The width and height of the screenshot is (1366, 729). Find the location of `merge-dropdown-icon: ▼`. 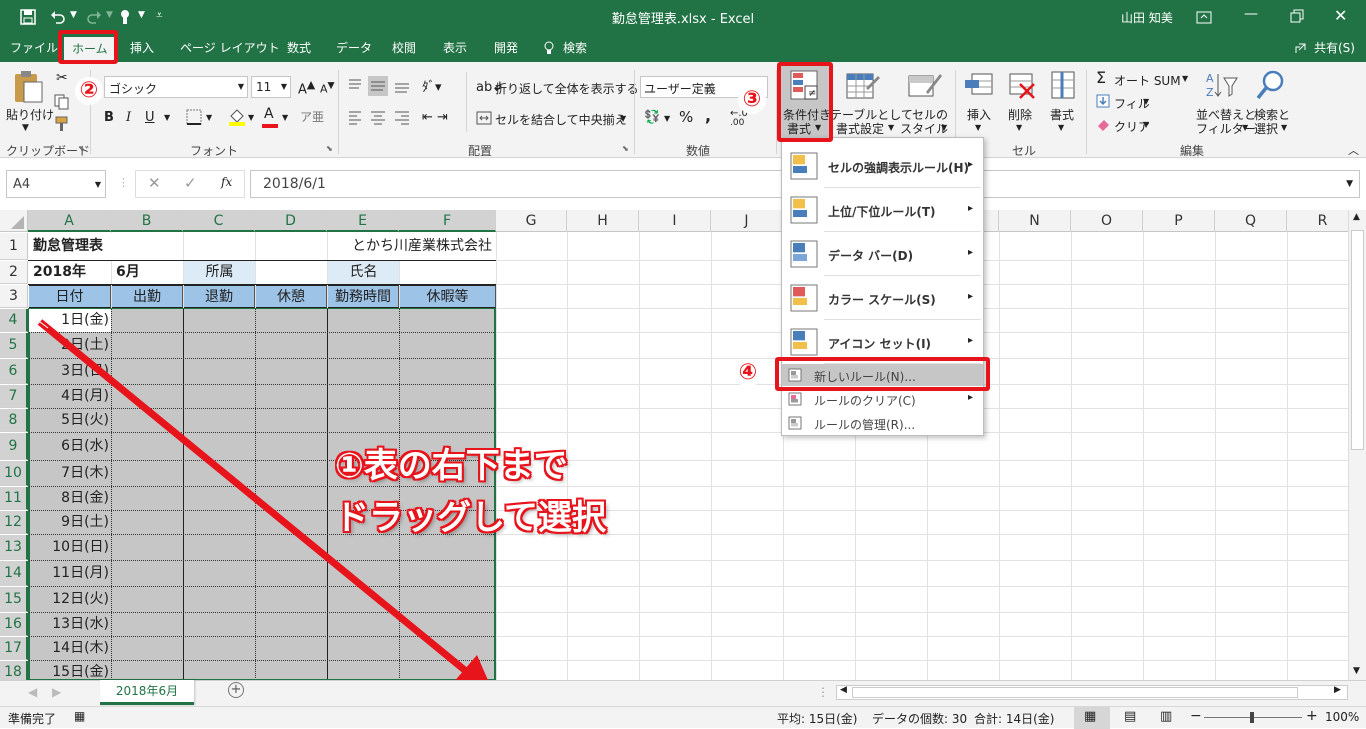

merge-dropdown-icon: ▼ is located at coordinates (623, 118).